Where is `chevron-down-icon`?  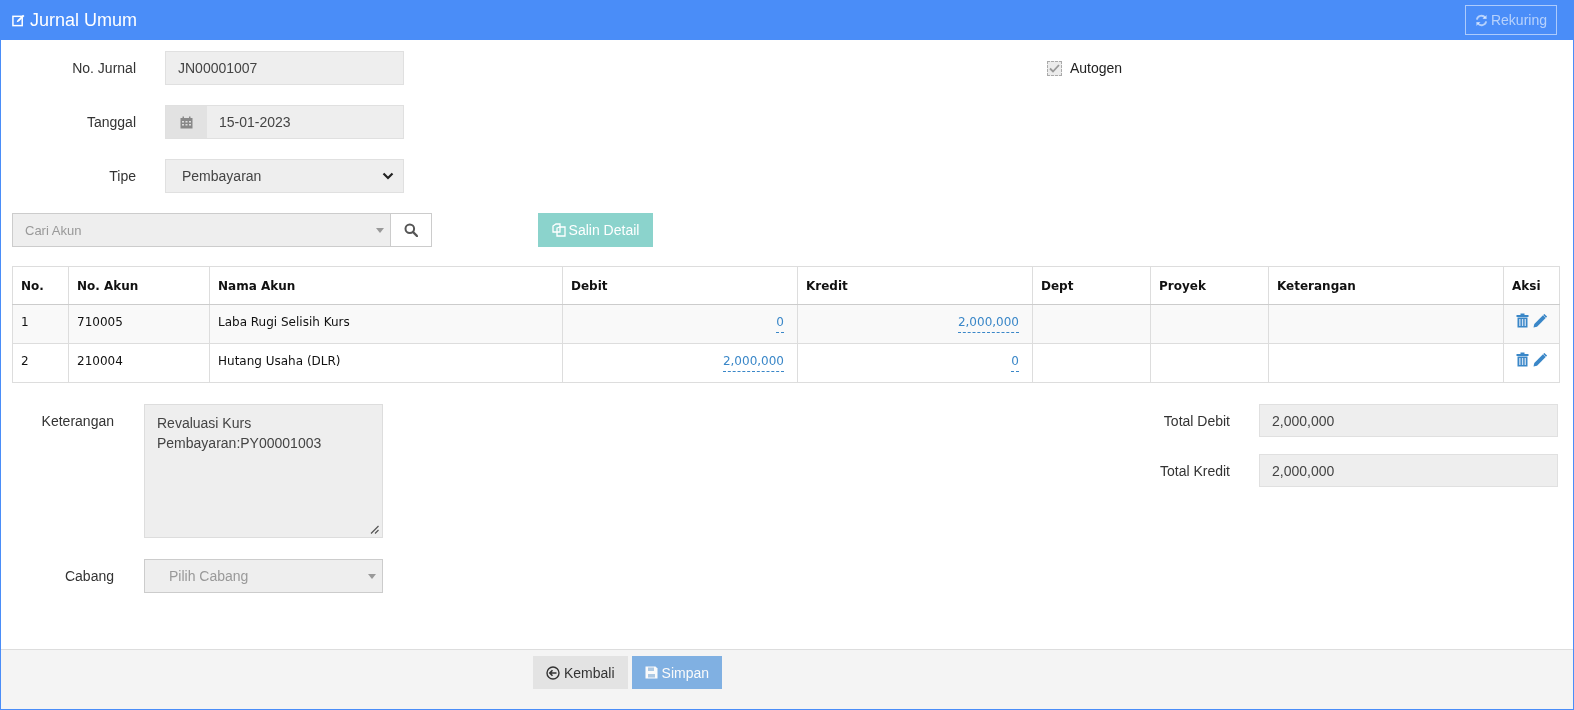 chevron-down-icon is located at coordinates (388, 176).